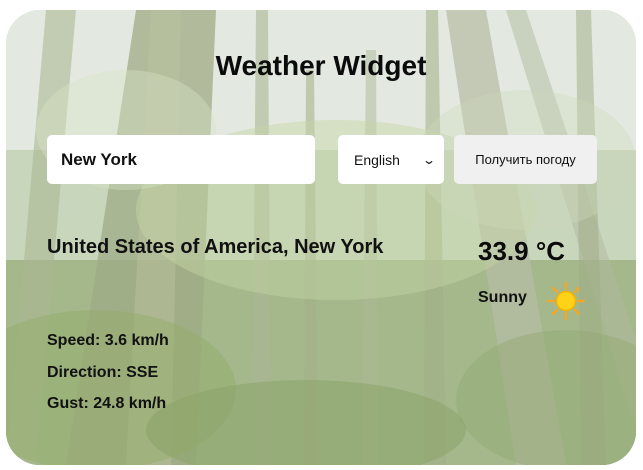 The image size is (643, 470). I want to click on chevron-down-icon: ⌄, so click(429, 159).